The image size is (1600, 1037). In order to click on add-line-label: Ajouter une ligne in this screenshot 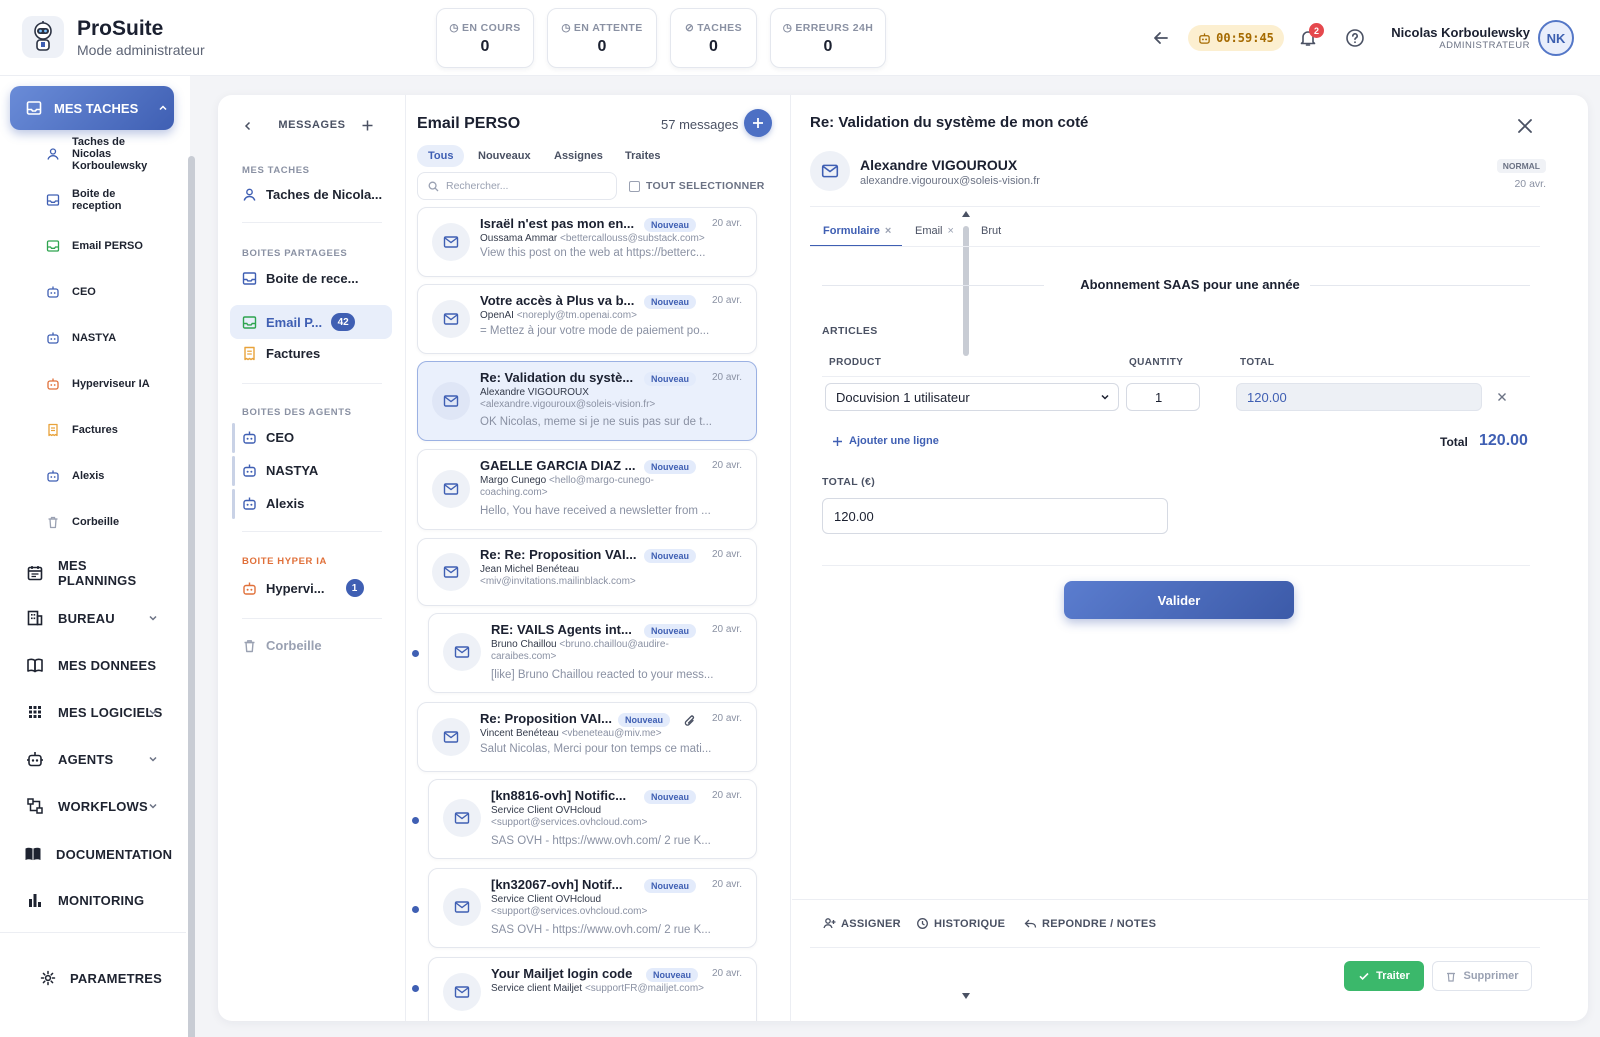, I will do `click(894, 441)`.